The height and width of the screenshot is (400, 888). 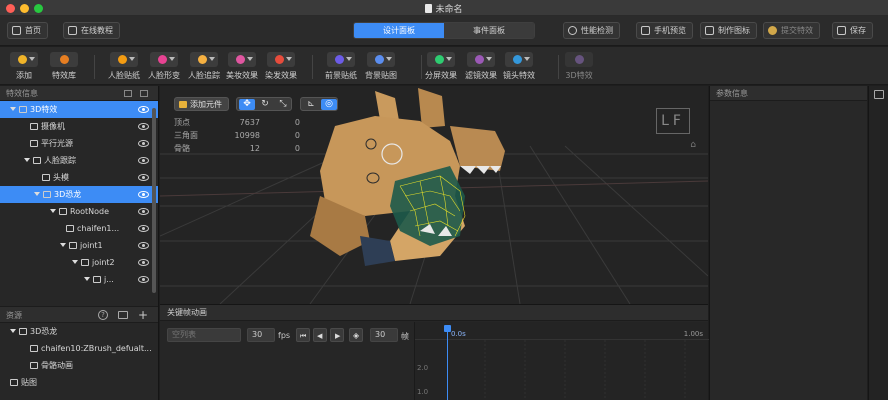 I want to click on submit-effect-button: 提交特效, so click(x=791, y=30).